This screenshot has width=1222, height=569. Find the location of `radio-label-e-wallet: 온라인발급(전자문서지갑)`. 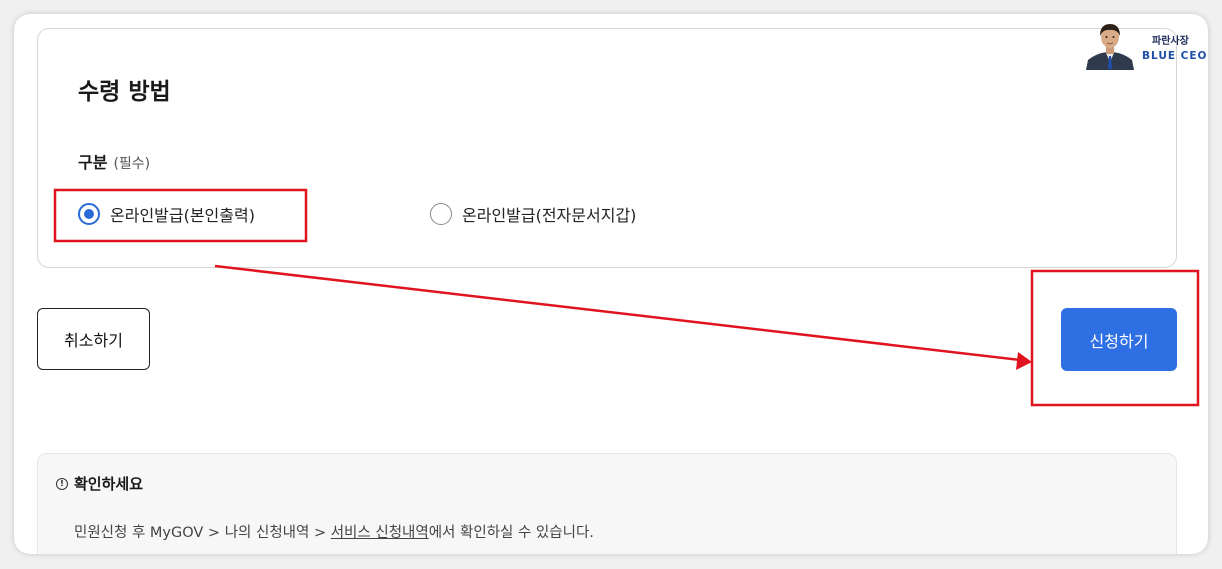

radio-label-e-wallet: 온라인발급(전자문서지갑) is located at coordinates (549, 215).